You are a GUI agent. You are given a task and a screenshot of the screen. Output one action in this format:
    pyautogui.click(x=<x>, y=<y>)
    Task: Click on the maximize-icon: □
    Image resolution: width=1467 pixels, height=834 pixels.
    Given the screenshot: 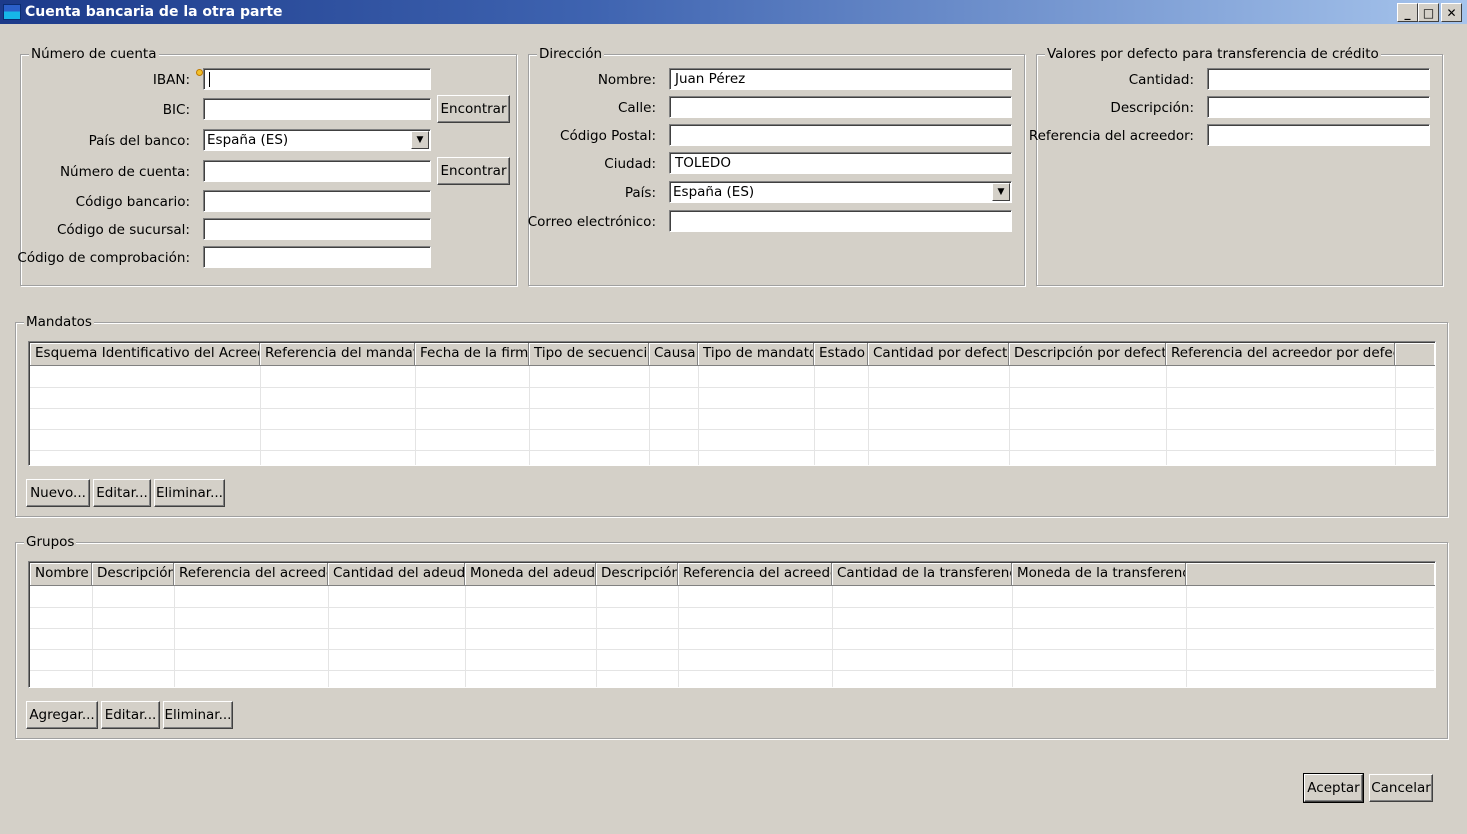 What is the action you would take?
    pyautogui.click(x=1428, y=12)
    